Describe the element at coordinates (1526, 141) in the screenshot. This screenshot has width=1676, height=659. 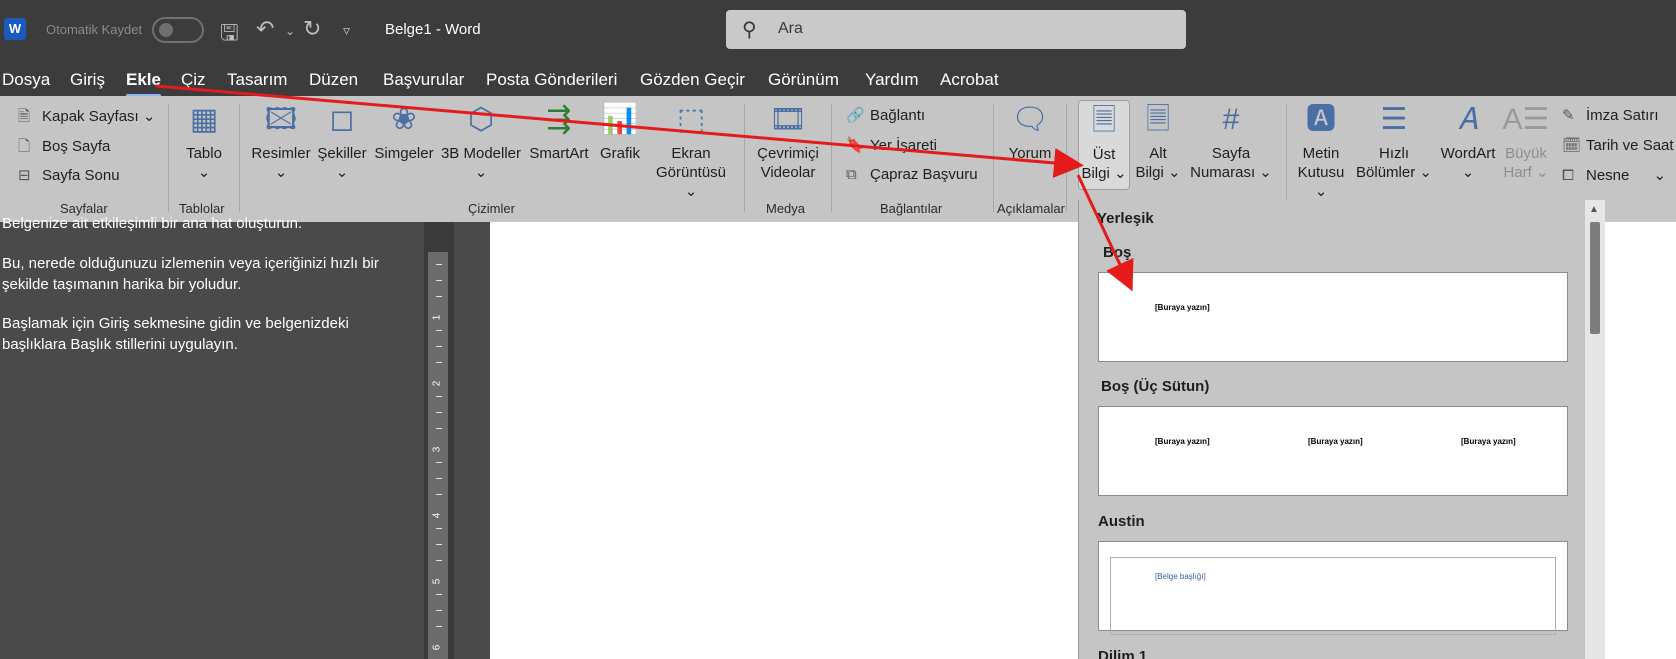
I see `drop-cap-button: A☰ Büyük Harf ⌄` at that location.